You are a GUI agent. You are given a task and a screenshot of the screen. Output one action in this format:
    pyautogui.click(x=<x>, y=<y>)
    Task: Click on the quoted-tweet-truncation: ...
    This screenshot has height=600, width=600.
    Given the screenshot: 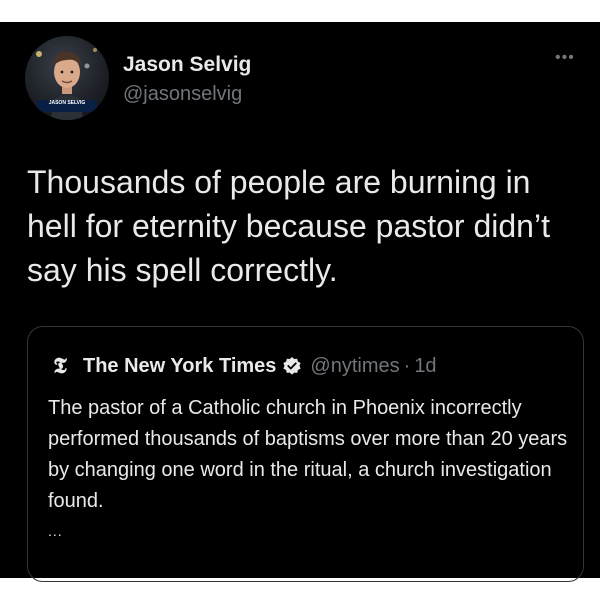 What is the action you would take?
    pyautogui.click(x=55, y=531)
    